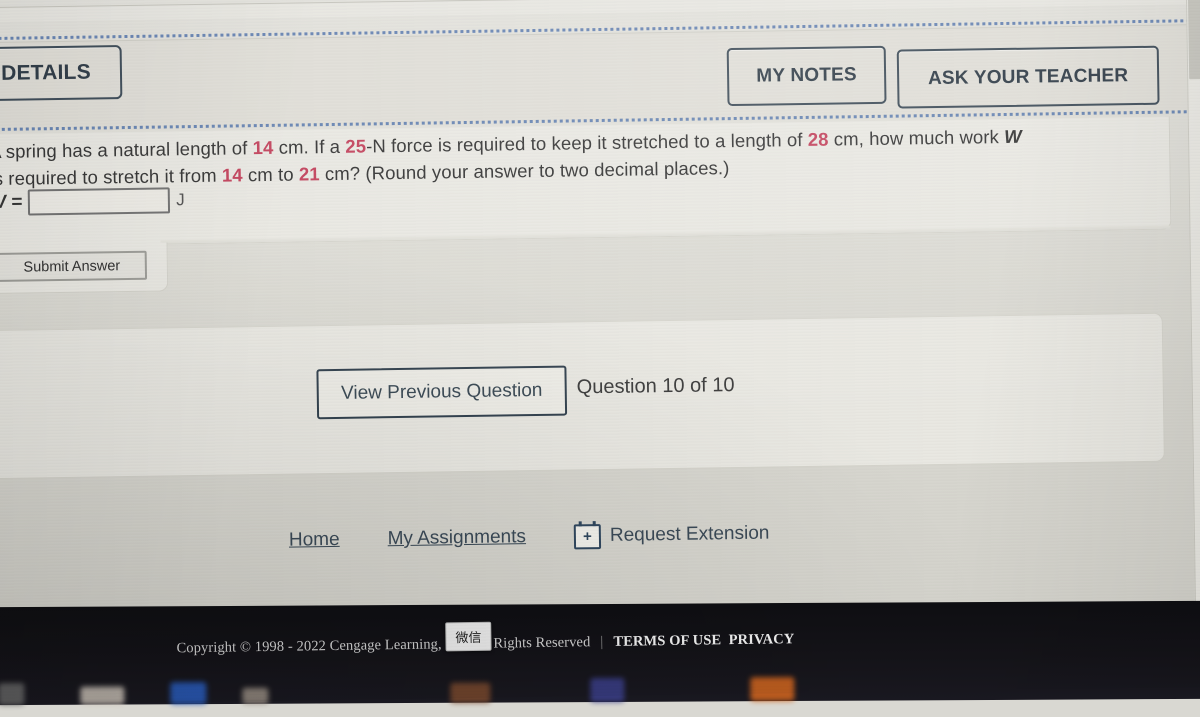 The height and width of the screenshot is (717, 1200). Describe the element at coordinates (314, 540) in the screenshot. I see `home-link: Home` at that location.